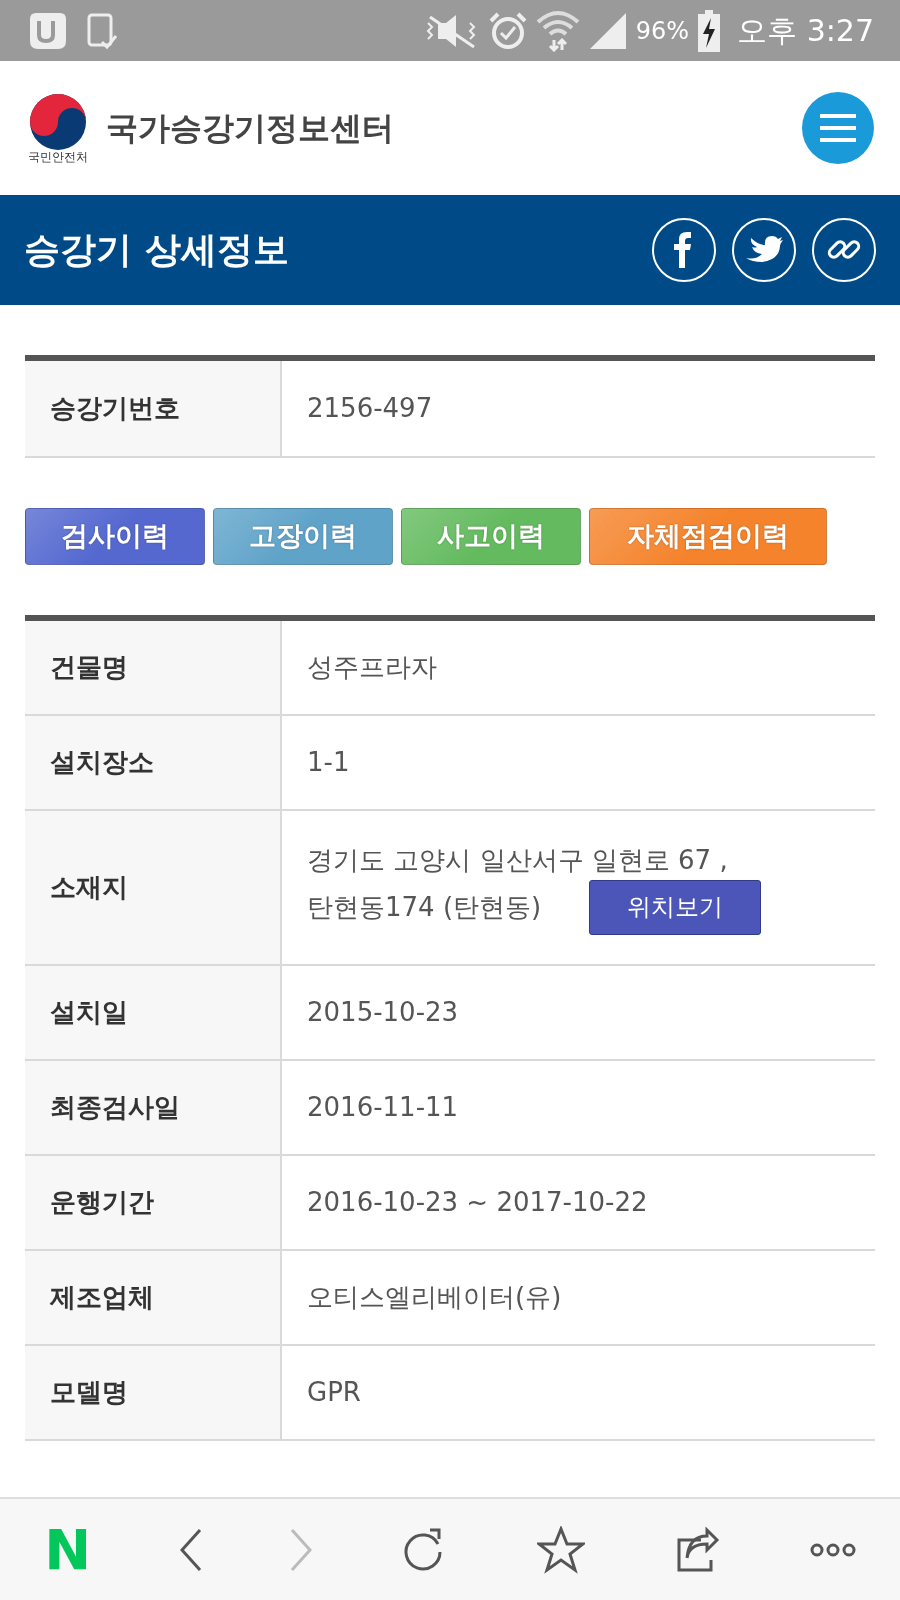  I want to click on twitter-button, so click(764, 250).